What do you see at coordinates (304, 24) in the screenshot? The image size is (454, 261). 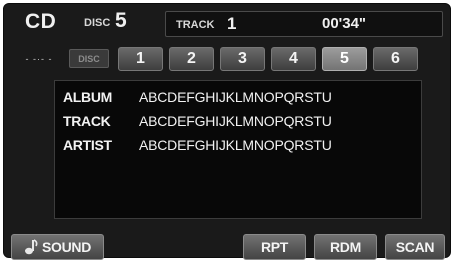 I see `track-time-panel: TRACK 1 00'34"` at bounding box center [304, 24].